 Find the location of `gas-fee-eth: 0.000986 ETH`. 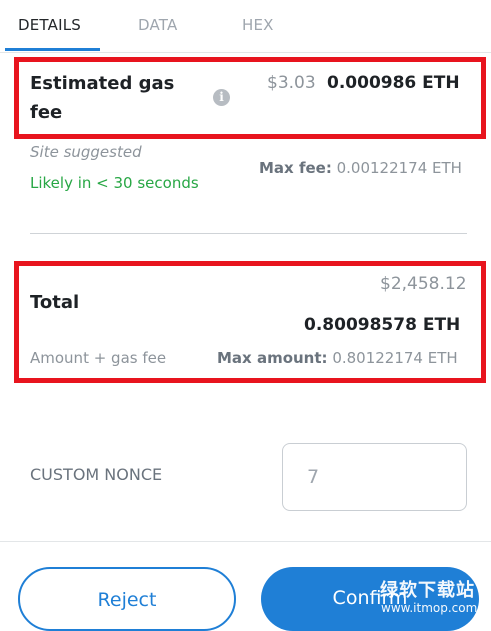

gas-fee-eth: 0.000986 ETH is located at coordinates (393, 83).